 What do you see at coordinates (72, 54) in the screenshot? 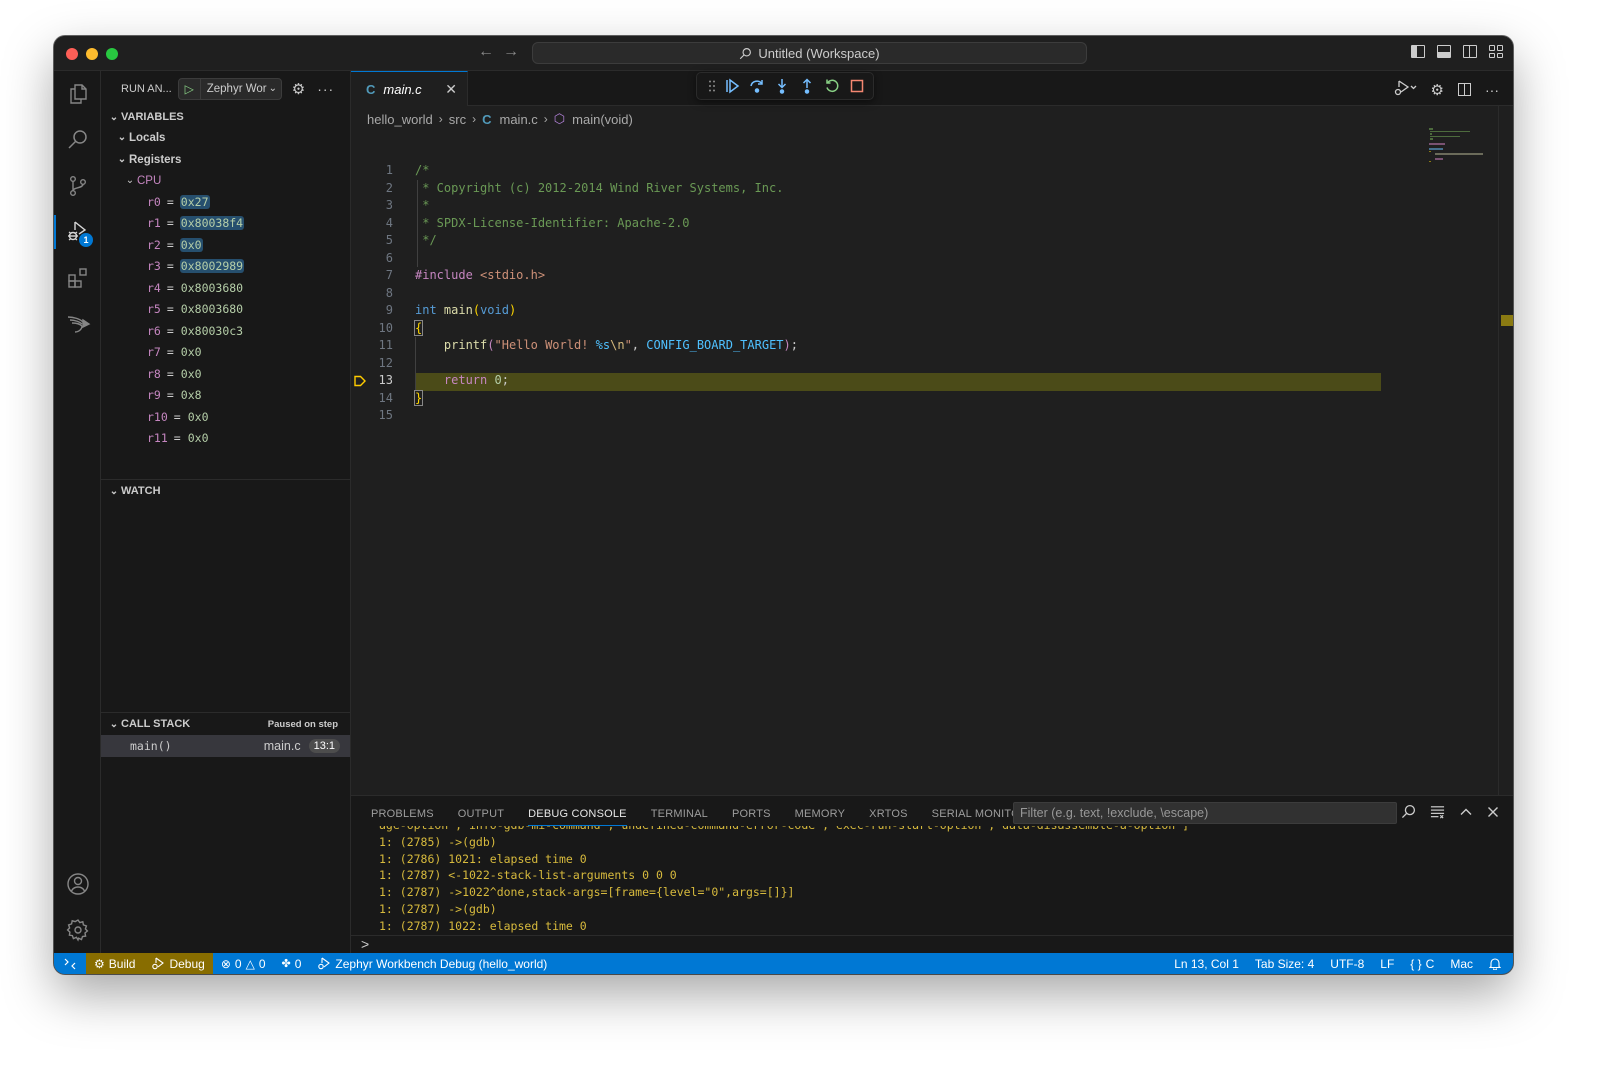
I see `close-window-button` at bounding box center [72, 54].